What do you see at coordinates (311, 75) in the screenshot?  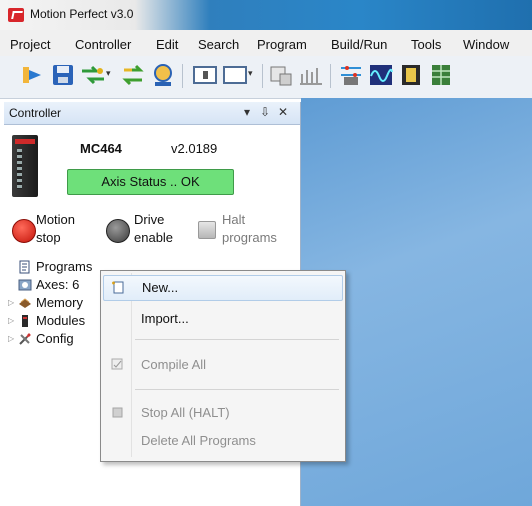 I see `io-icon` at bounding box center [311, 75].